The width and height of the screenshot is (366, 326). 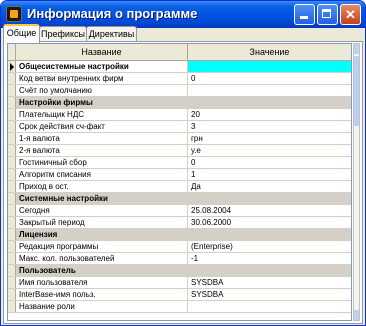 I want to click on row-value-cell: Да, so click(x=269, y=186).